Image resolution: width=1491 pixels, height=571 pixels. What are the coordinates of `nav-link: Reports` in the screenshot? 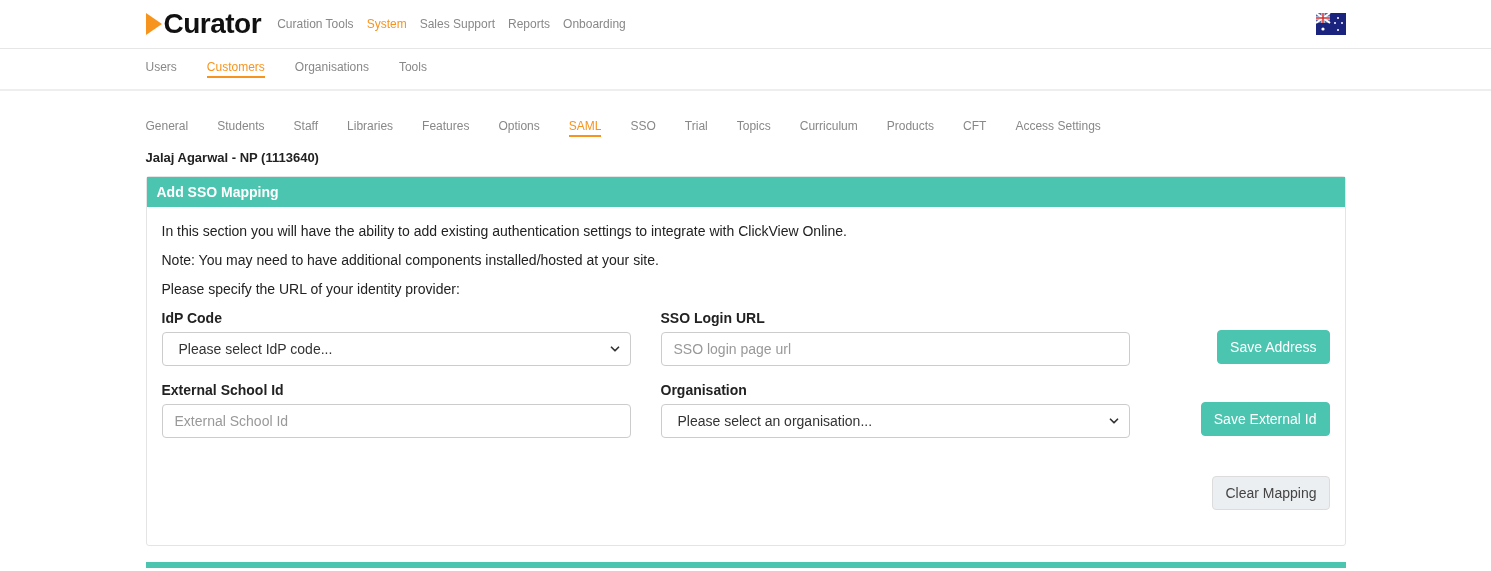 It's located at (529, 24).